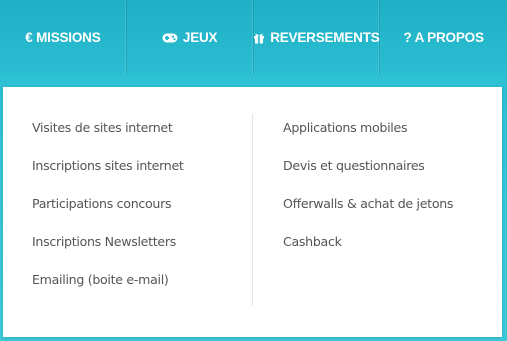 This screenshot has width=507, height=341. I want to click on column-divider, so click(252, 210).